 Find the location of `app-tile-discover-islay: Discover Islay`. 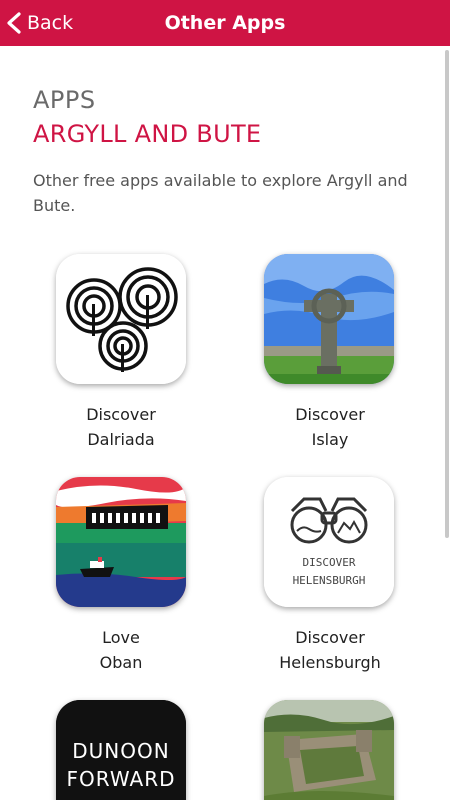

app-tile-discover-islay: Discover Islay is located at coordinates (330, 354).